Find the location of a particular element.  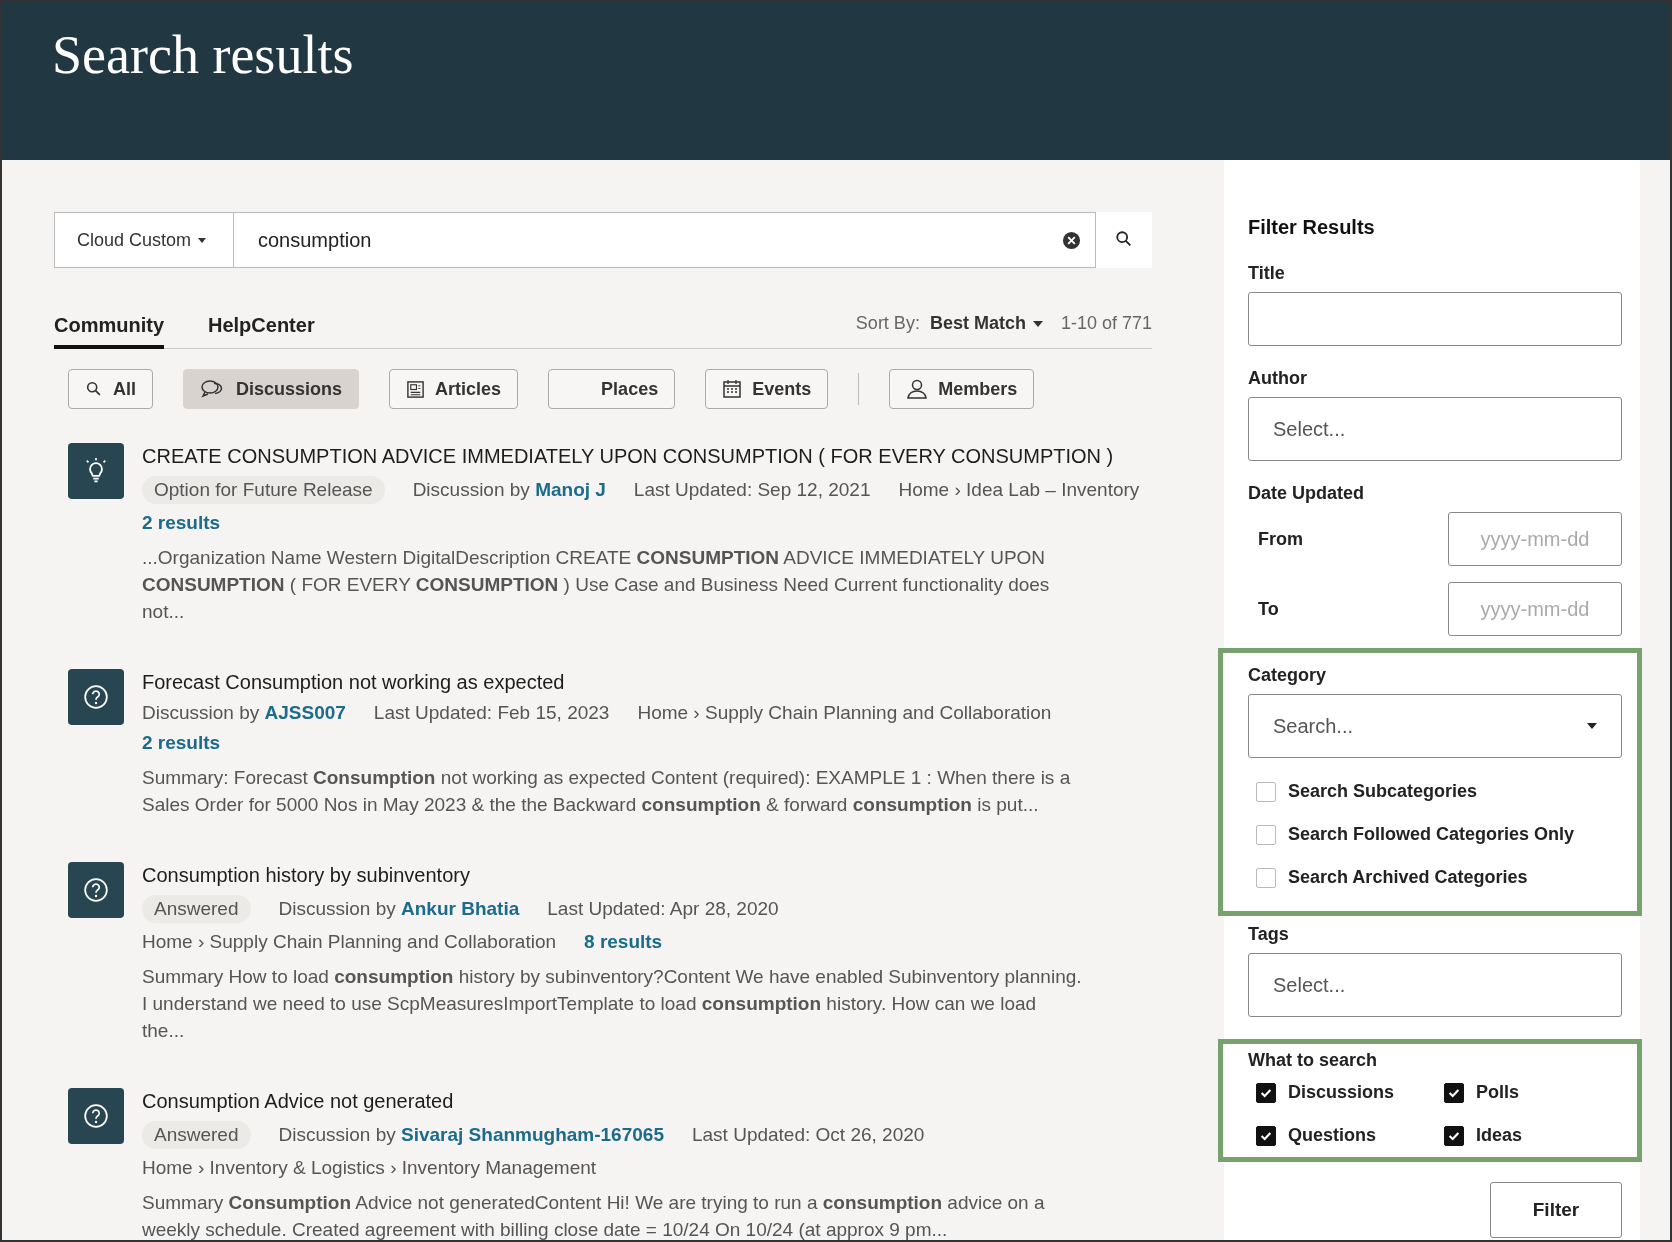

checkbox-label: Ideas is located at coordinates (1499, 1135).